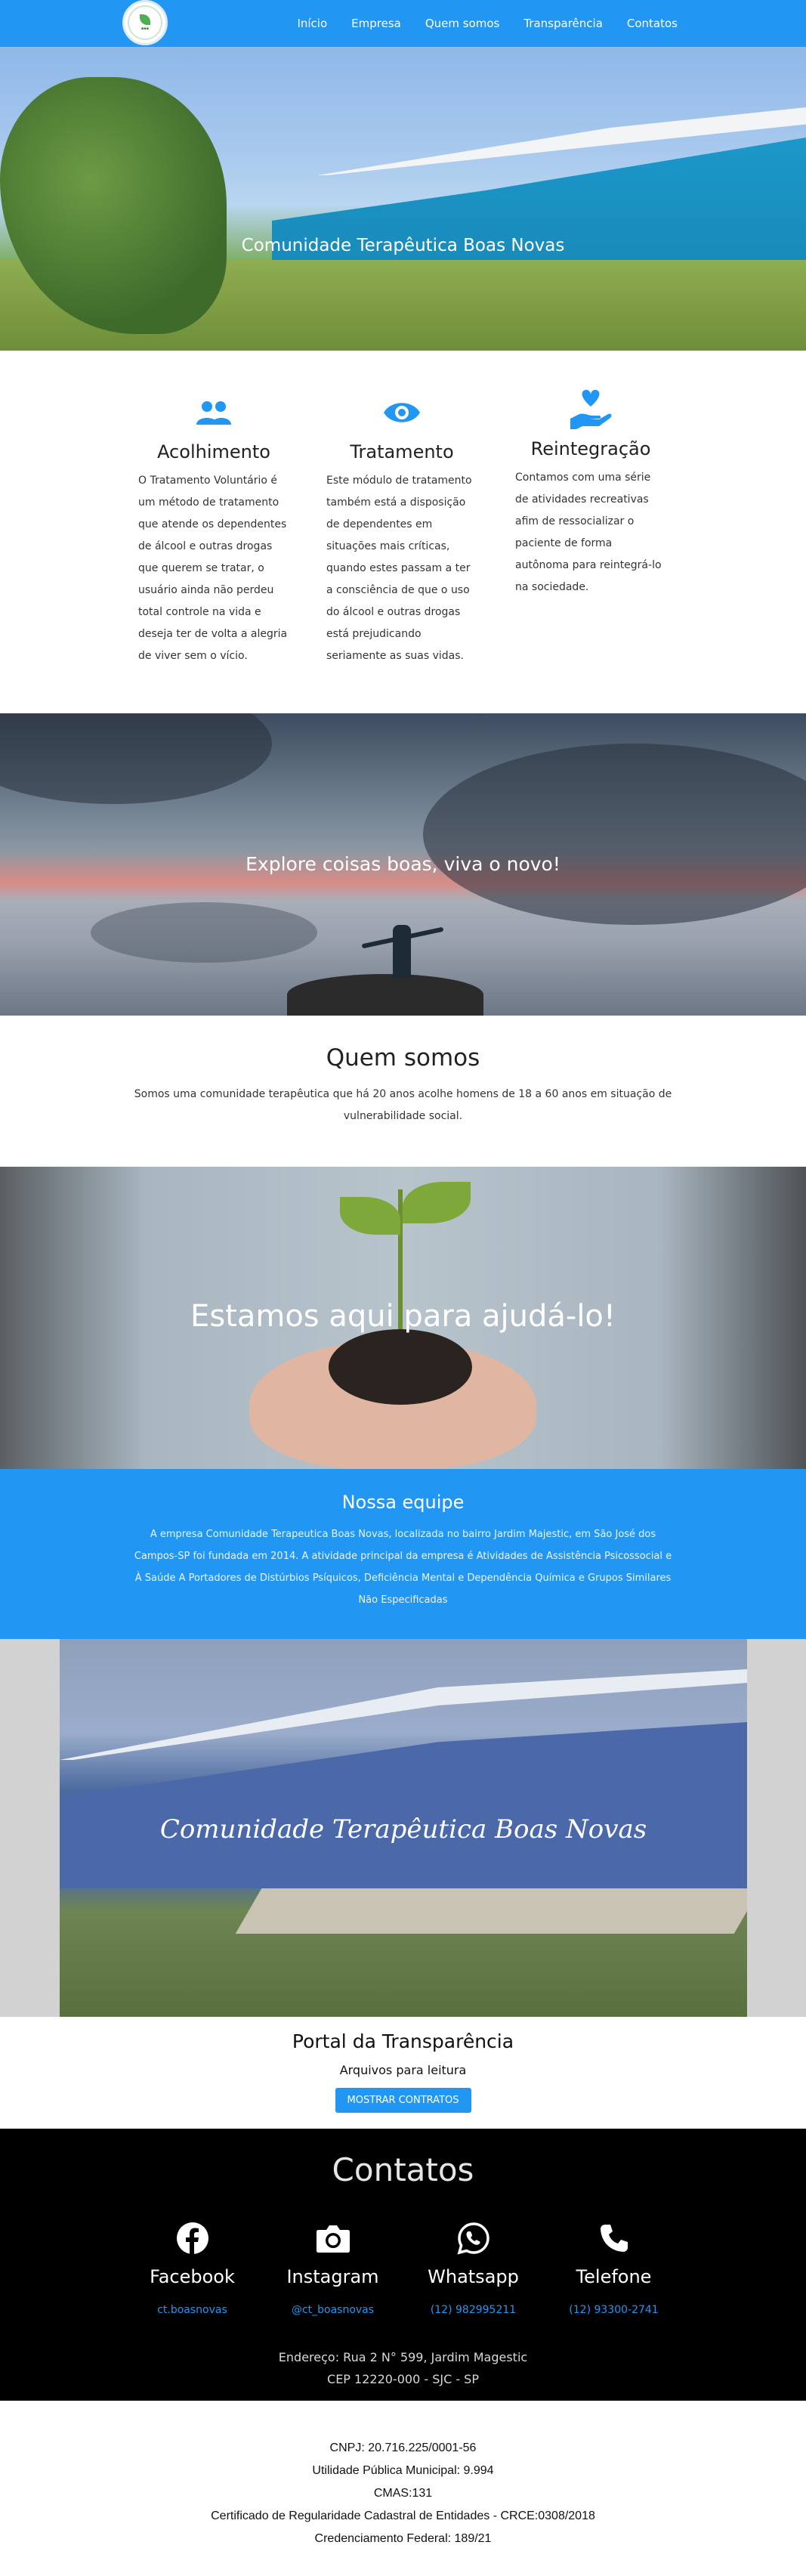  I want to click on section-title: Contatos, so click(403, 2169).